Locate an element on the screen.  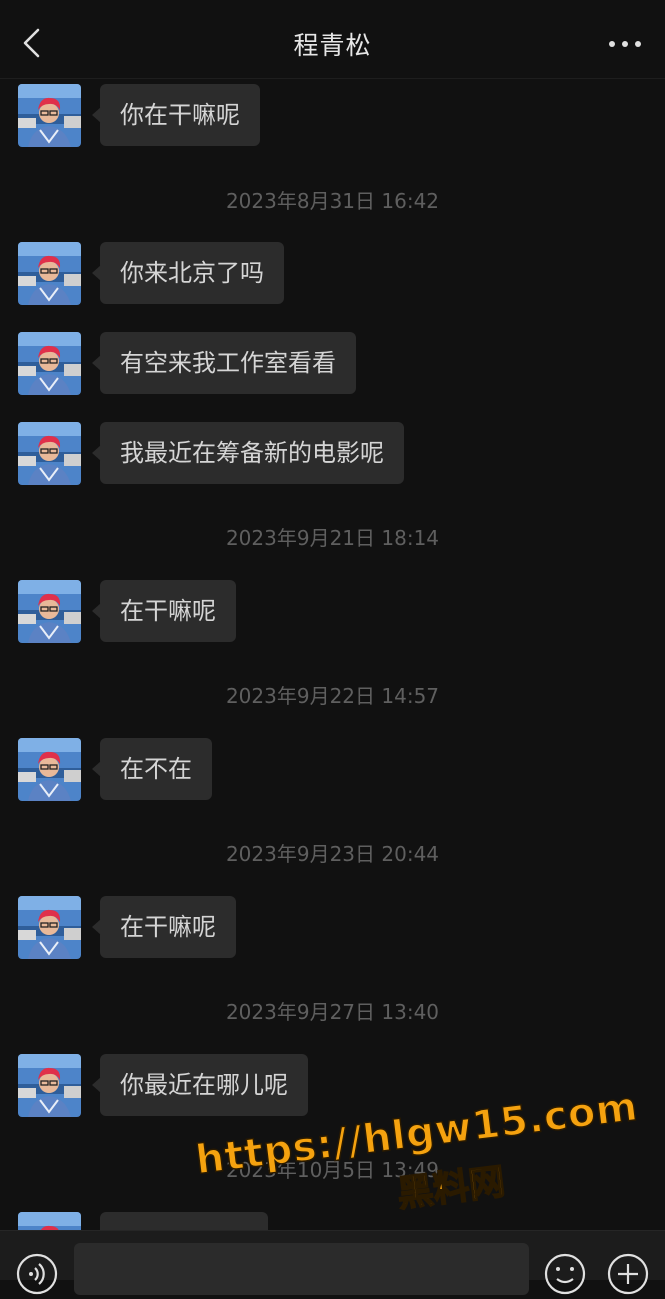
emoji-button is located at coordinates (565, 1274).